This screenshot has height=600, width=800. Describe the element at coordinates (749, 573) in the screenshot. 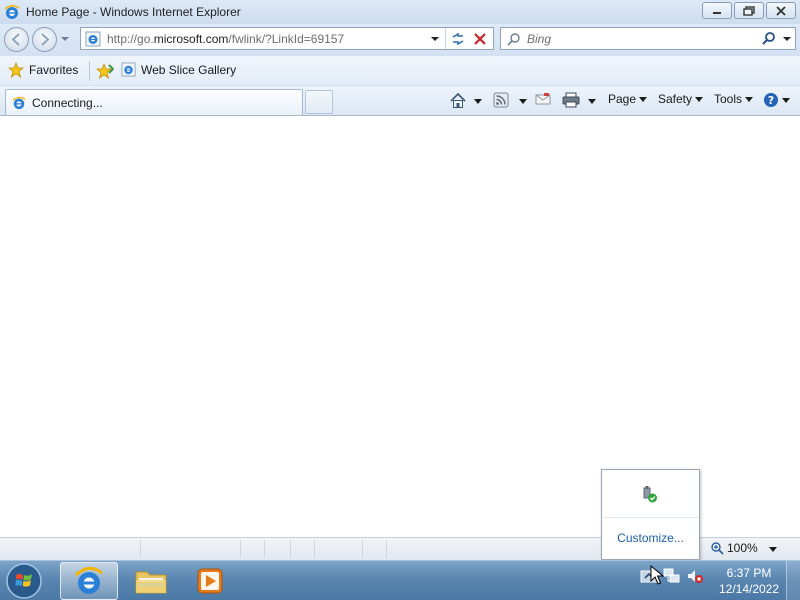

I see `clock-time: 6:37 PM` at that location.